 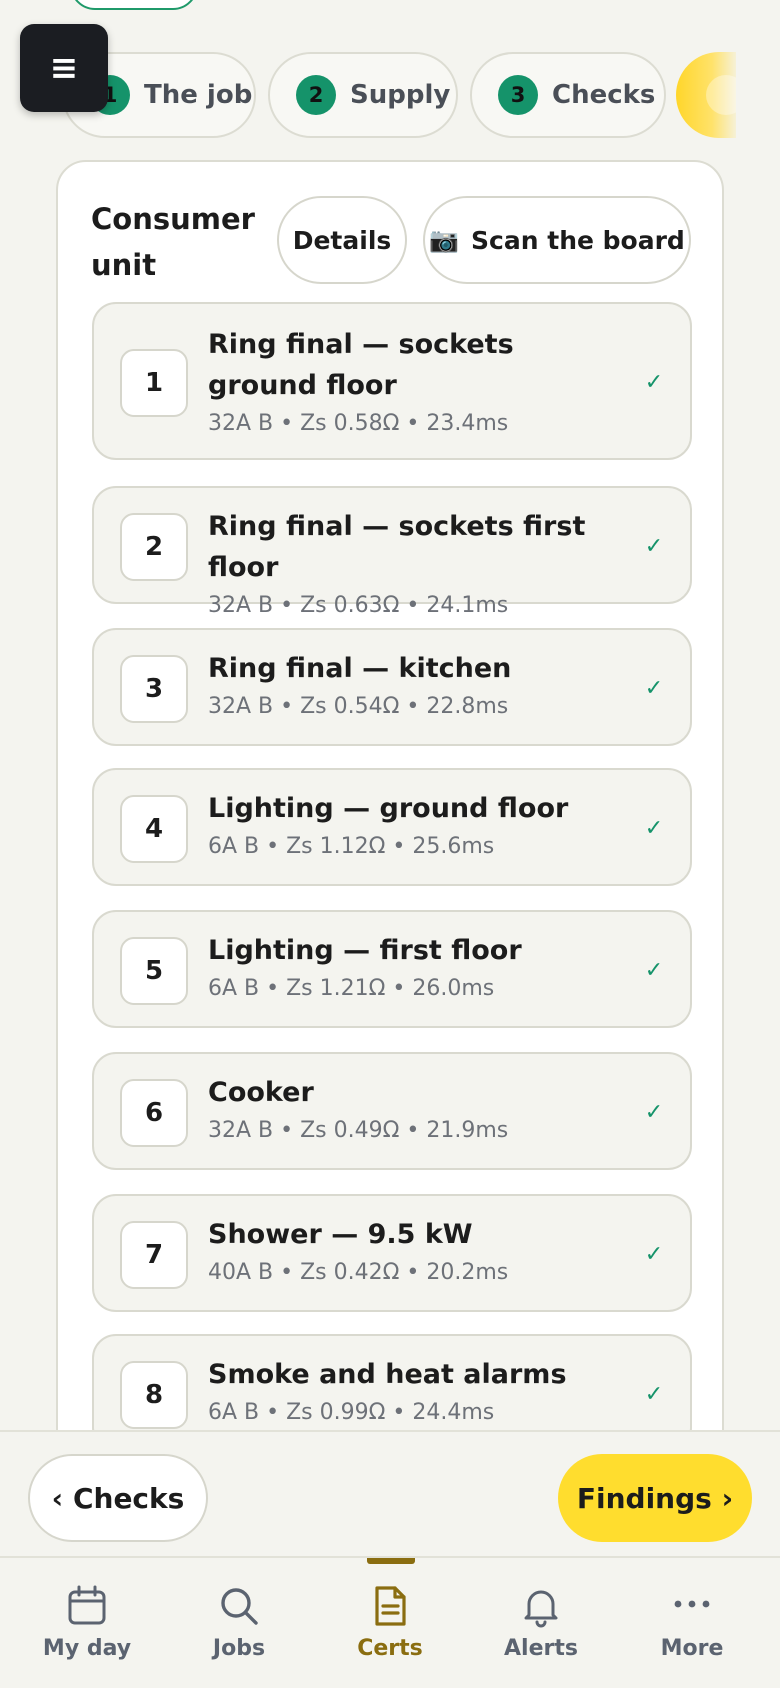 I want to click on circuit-meta: 32A B • Zs 0.49Ω • 21.9ms, so click(x=358, y=1130).